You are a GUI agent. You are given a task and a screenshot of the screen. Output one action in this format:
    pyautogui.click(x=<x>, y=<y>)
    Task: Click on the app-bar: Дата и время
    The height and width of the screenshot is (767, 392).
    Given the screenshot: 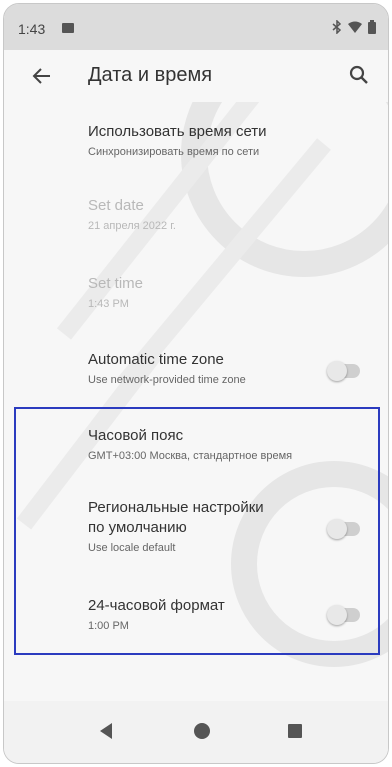 What is the action you would take?
    pyautogui.click(x=196, y=76)
    